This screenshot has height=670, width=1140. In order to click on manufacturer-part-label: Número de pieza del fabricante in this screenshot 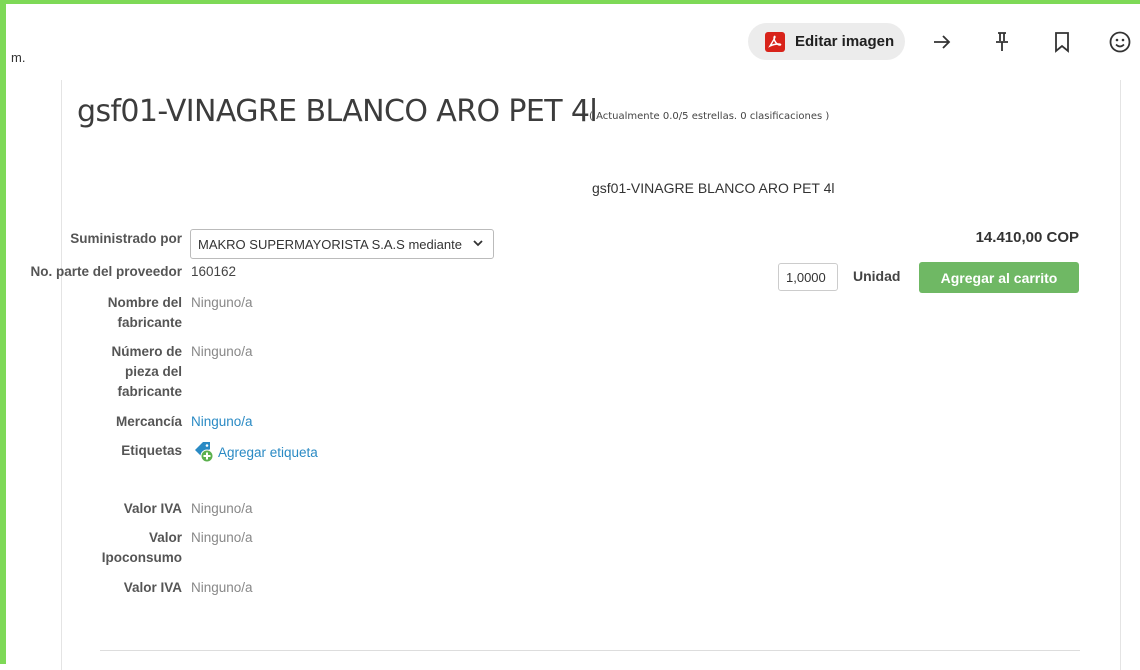, I will do `click(146, 371)`.